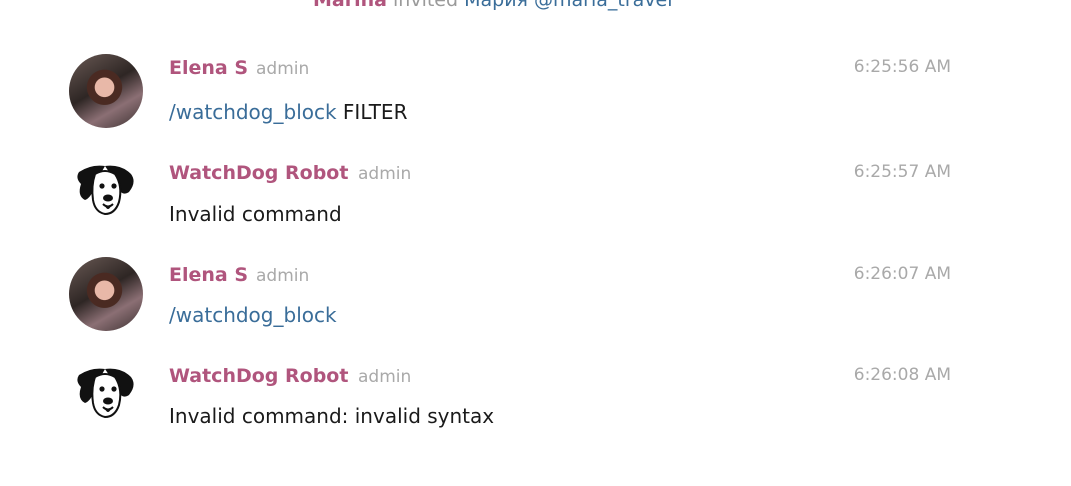 Image resolution: width=1071 pixels, height=486 pixels. What do you see at coordinates (902, 274) in the screenshot?
I see `message-time: 6:26:07 AM` at bounding box center [902, 274].